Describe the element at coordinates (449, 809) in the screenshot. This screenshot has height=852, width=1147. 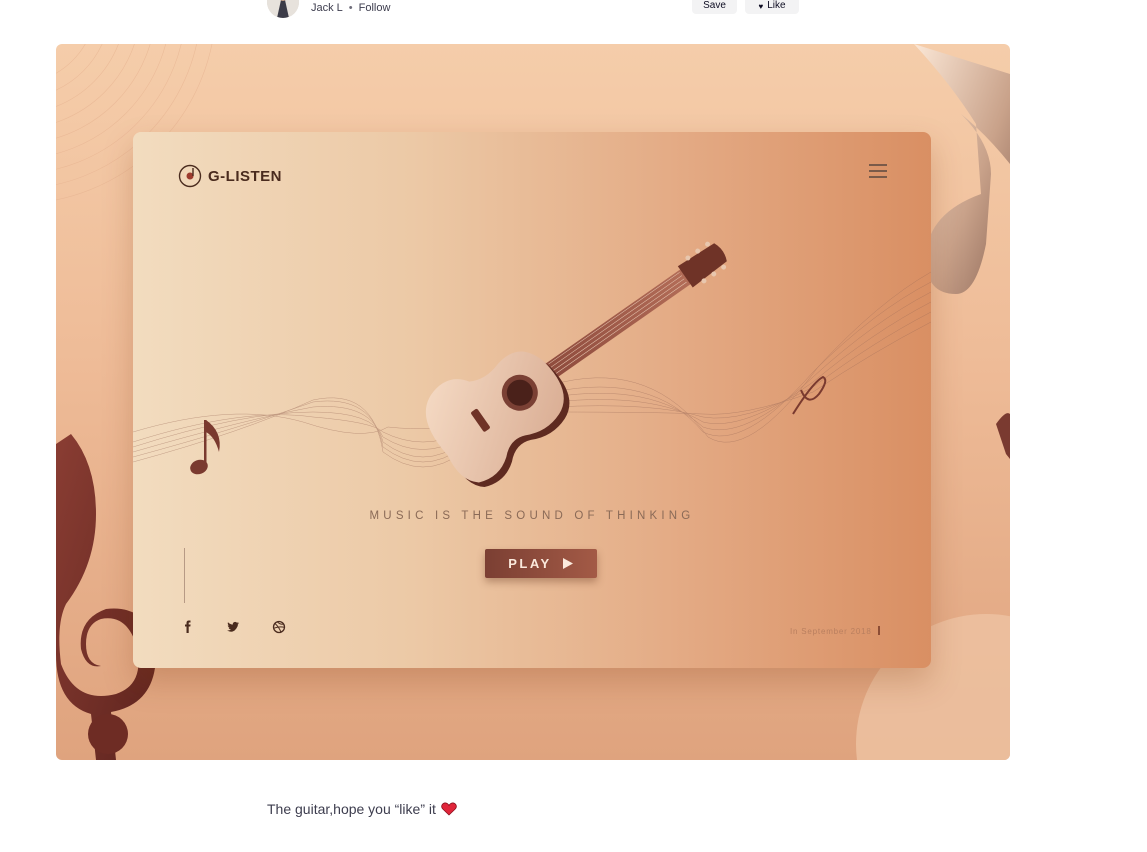
I see `heart-emoji-icon` at that location.